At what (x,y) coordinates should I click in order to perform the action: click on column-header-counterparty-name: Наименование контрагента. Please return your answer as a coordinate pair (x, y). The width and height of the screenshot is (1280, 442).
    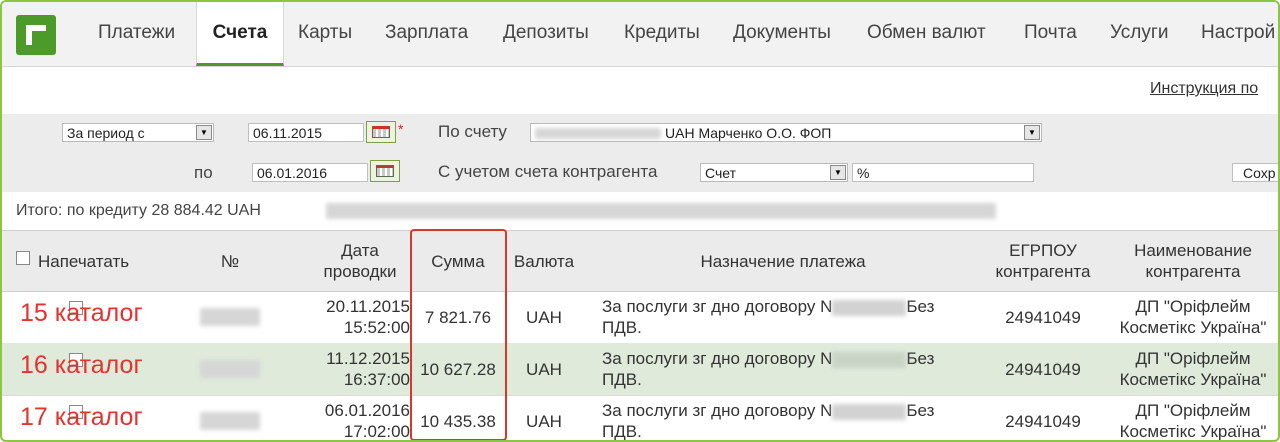
    Looking at the image, I should click on (1191, 261).